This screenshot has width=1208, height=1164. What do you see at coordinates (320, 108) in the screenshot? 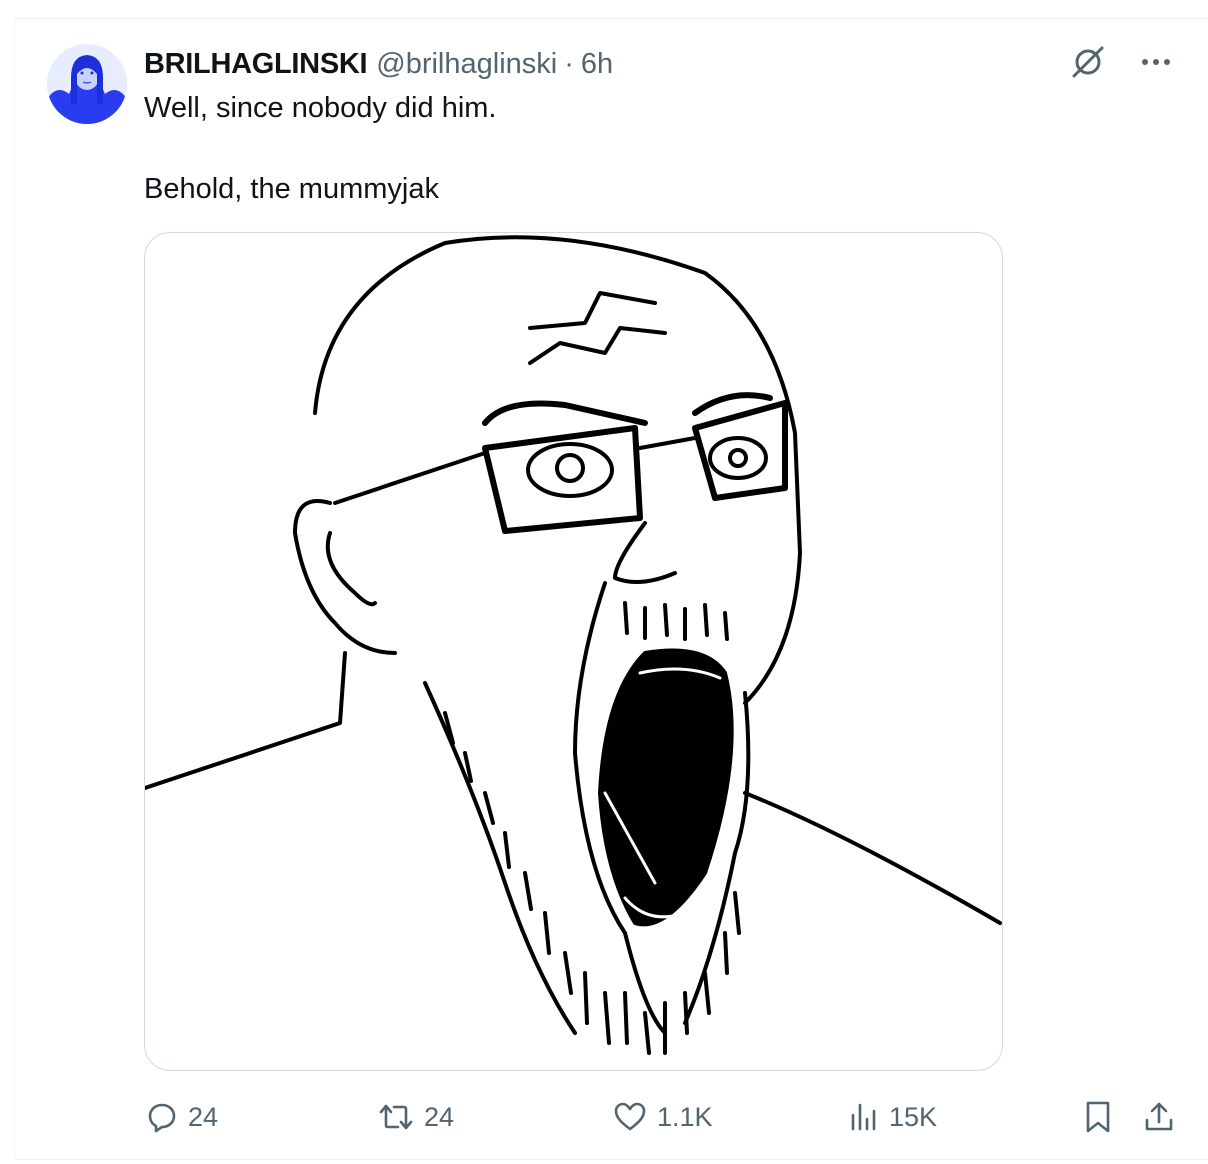
I see `tweet-text-line-1: Well, since nobody did him.` at bounding box center [320, 108].